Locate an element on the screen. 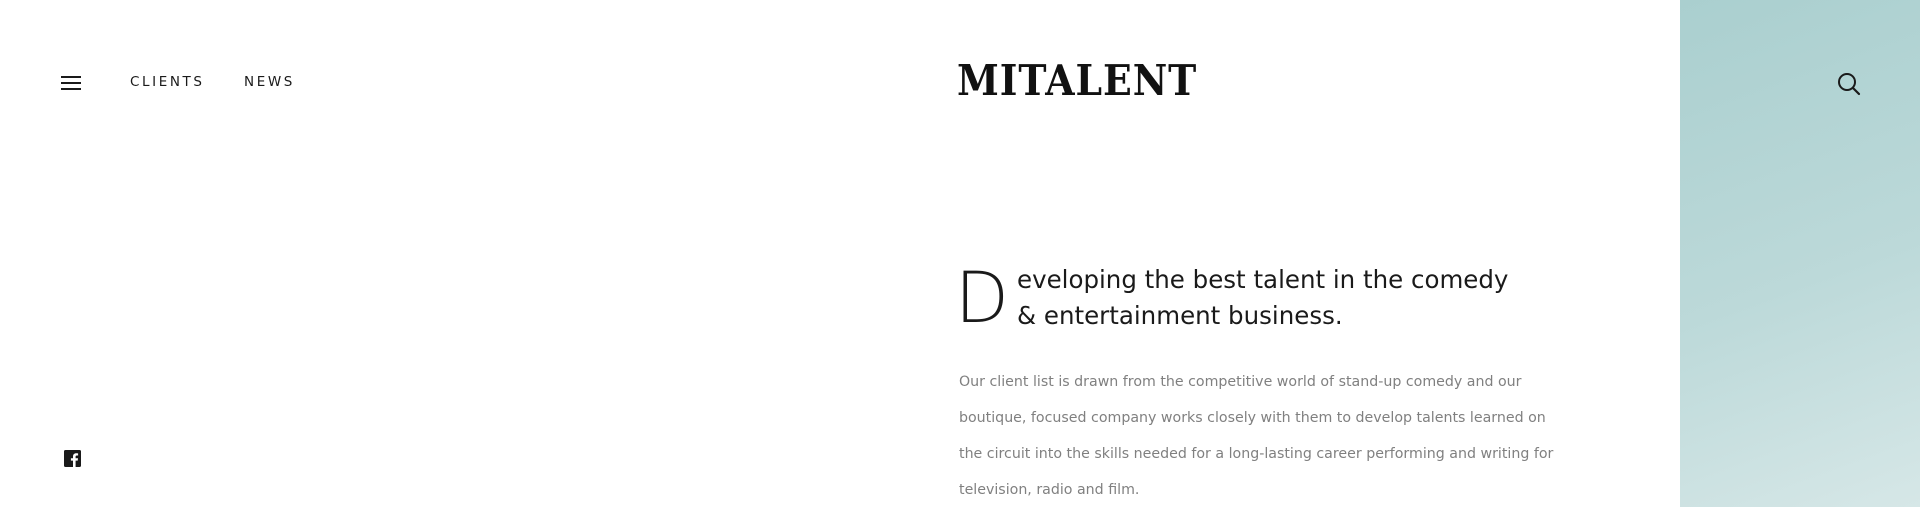  nav-link-news: NEWS is located at coordinates (269, 82).